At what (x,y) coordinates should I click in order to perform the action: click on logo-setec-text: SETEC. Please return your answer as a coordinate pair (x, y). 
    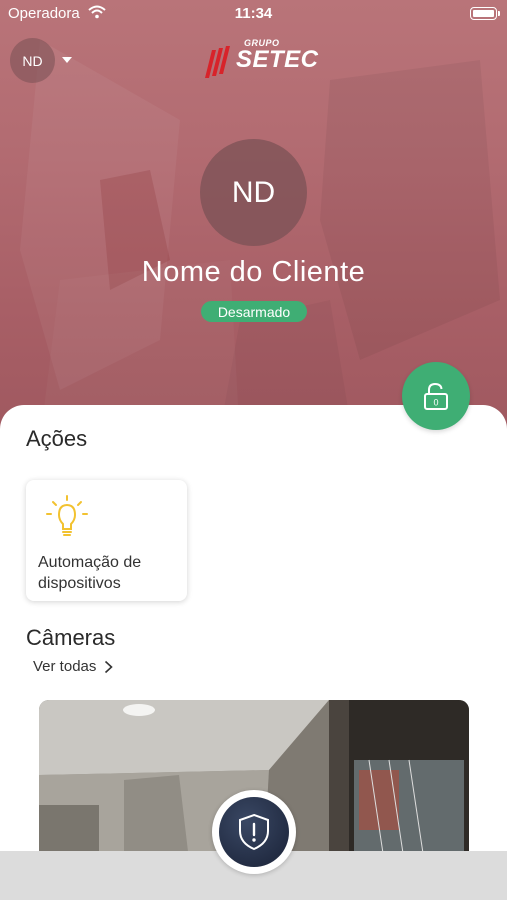
    Looking at the image, I should click on (277, 59).